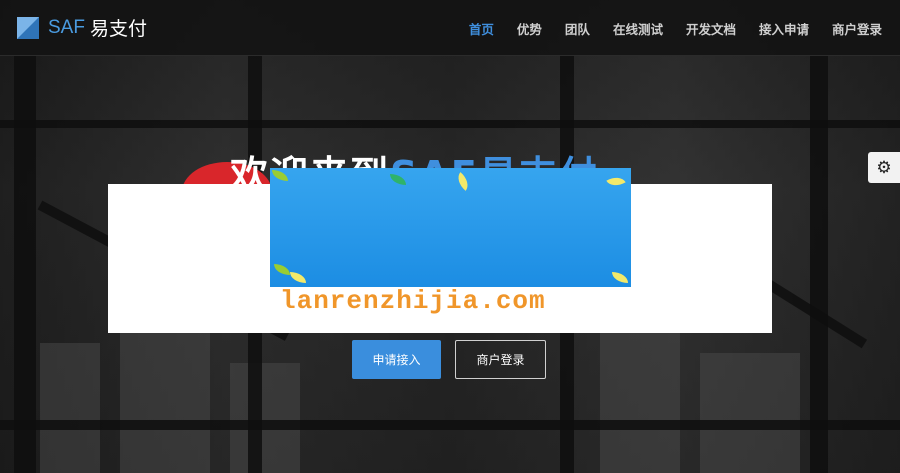 This screenshot has height=473, width=900. I want to click on ad-watermark: lanrenzhijia.com, so click(413, 301).